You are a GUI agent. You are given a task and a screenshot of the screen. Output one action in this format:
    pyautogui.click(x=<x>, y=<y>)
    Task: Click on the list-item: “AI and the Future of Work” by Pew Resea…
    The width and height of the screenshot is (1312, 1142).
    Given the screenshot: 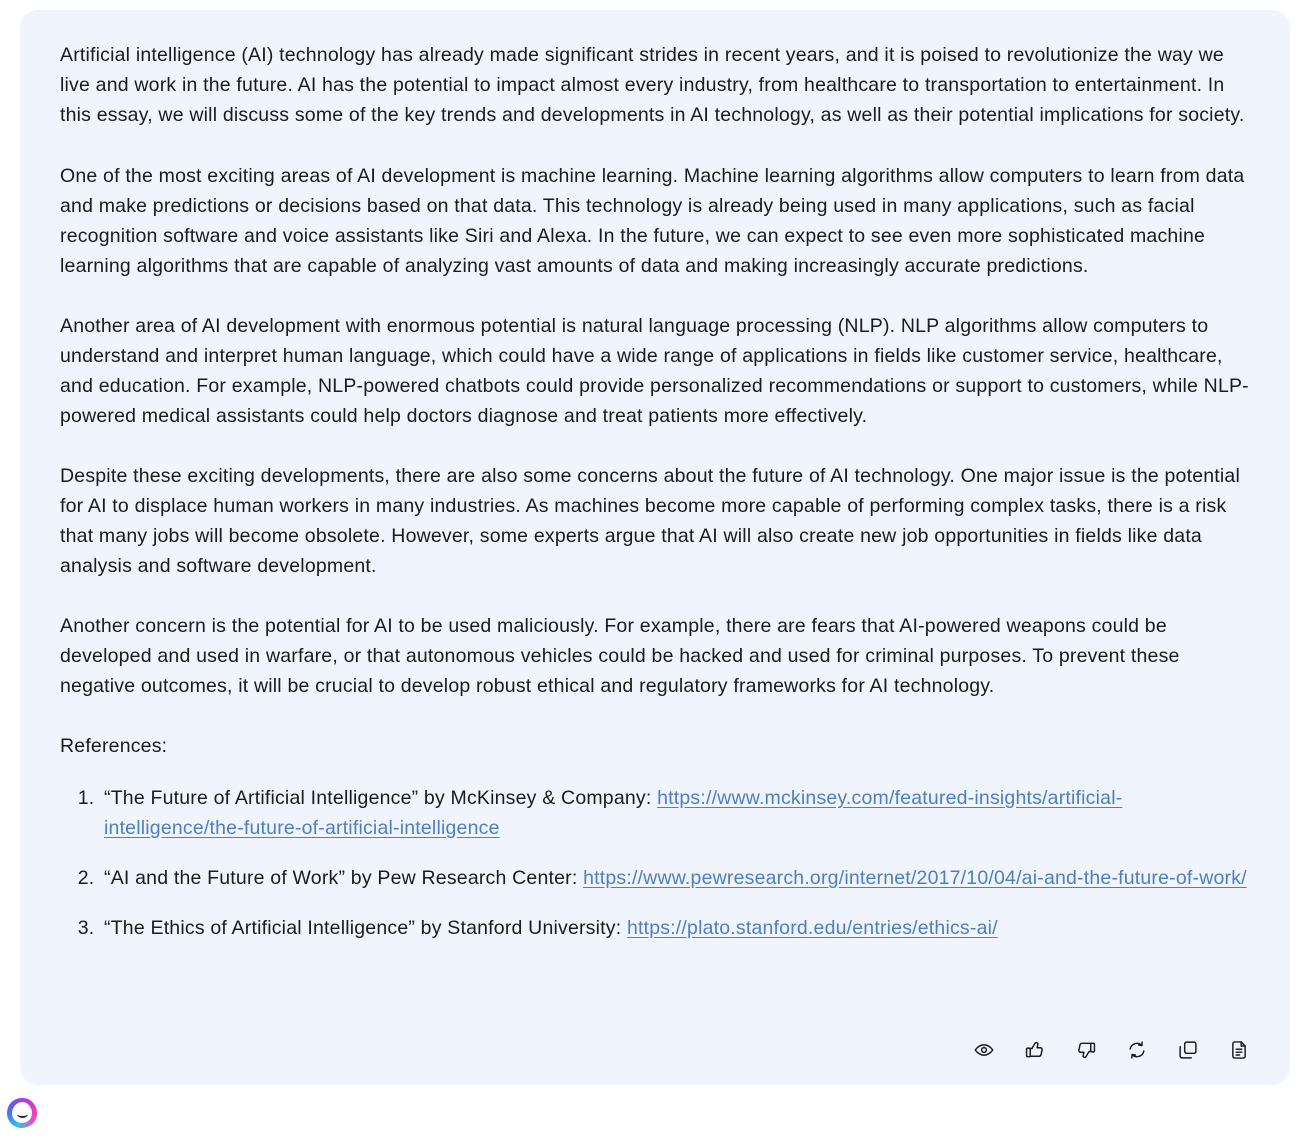 What is the action you would take?
    pyautogui.click(x=675, y=878)
    